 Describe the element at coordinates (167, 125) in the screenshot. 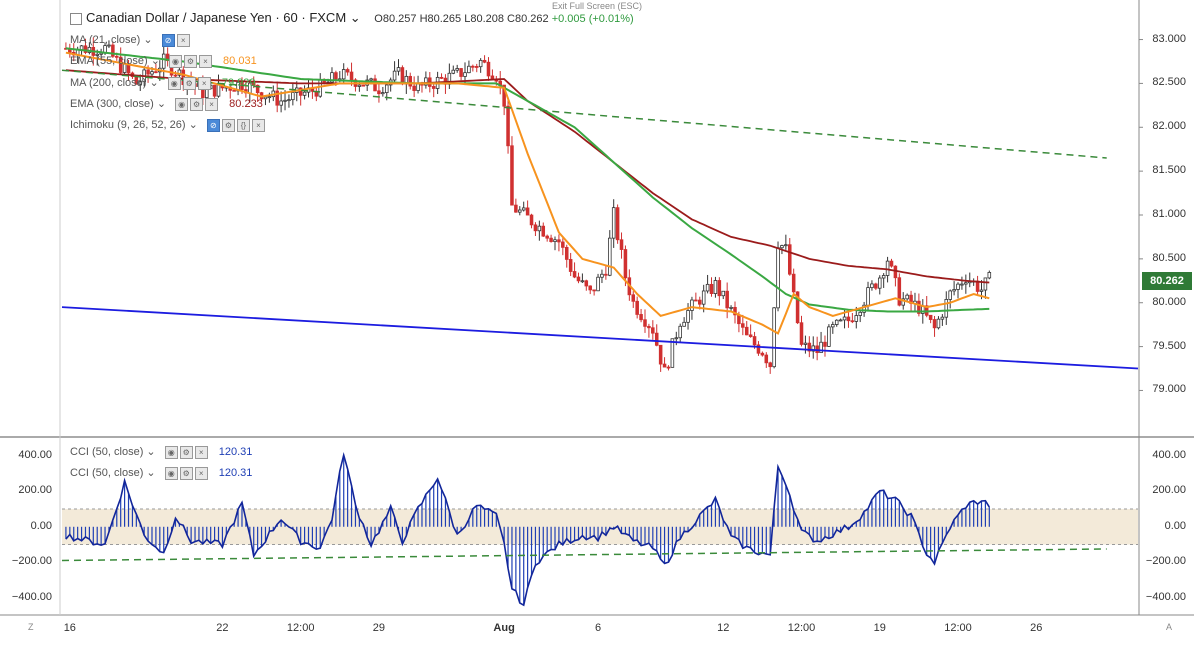

I see `legend-ichimoku: Ichimoku (9, 26, 52, 26) ⌄ ⊘ ⚙{} ×` at that location.